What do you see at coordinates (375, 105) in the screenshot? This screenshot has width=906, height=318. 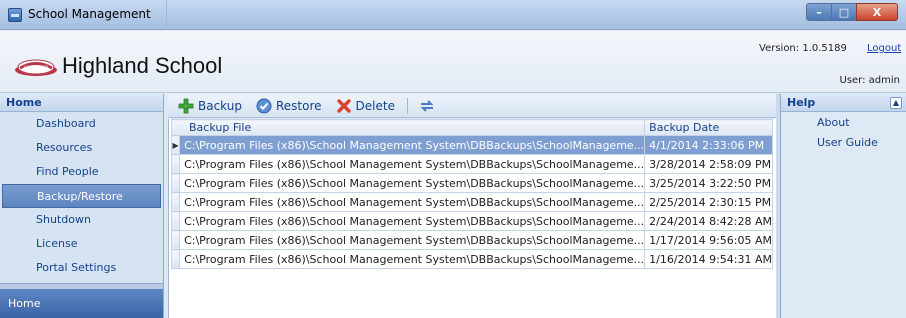 I see `delete-label: Delete` at bounding box center [375, 105].